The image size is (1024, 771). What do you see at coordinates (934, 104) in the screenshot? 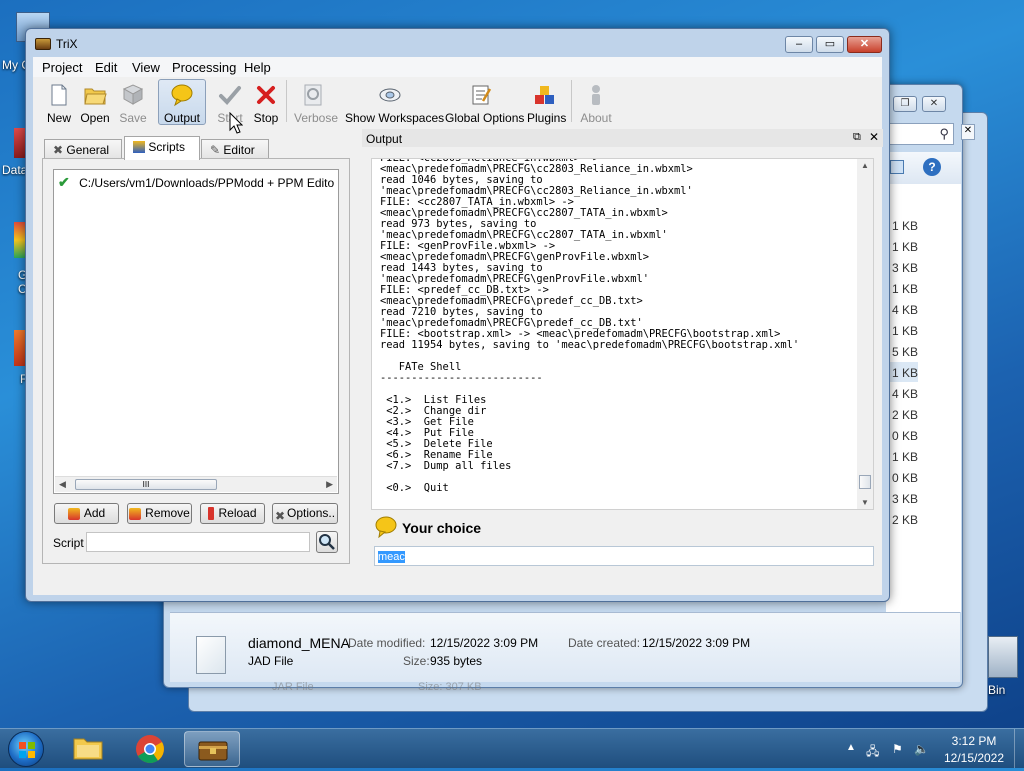
I see `bg-close-button: ✕` at bounding box center [934, 104].